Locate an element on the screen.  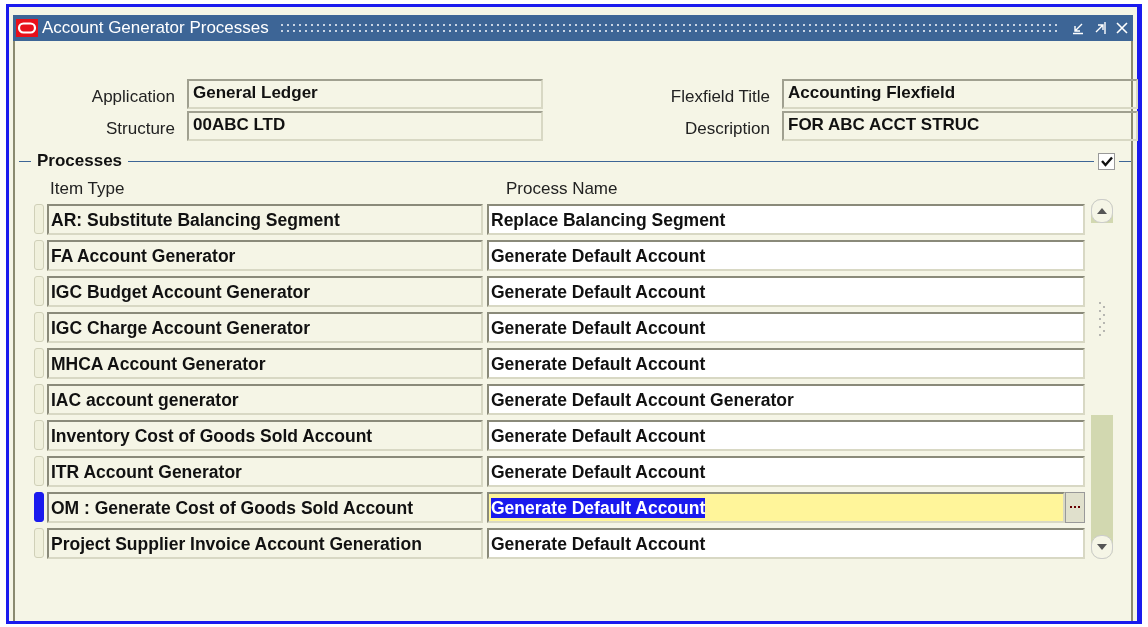
table-cell: FA Account Generator is located at coordinates (265, 255).